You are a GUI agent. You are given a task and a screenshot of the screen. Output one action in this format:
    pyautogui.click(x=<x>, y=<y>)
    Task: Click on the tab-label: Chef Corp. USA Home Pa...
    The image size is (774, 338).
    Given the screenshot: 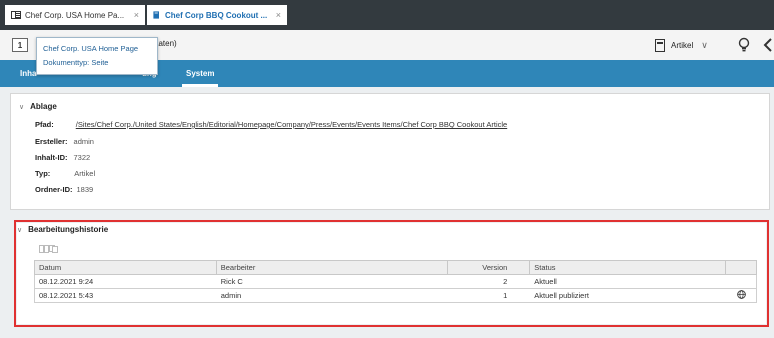 What is the action you would take?
    pyautogui.click(x=75, y=15)
    